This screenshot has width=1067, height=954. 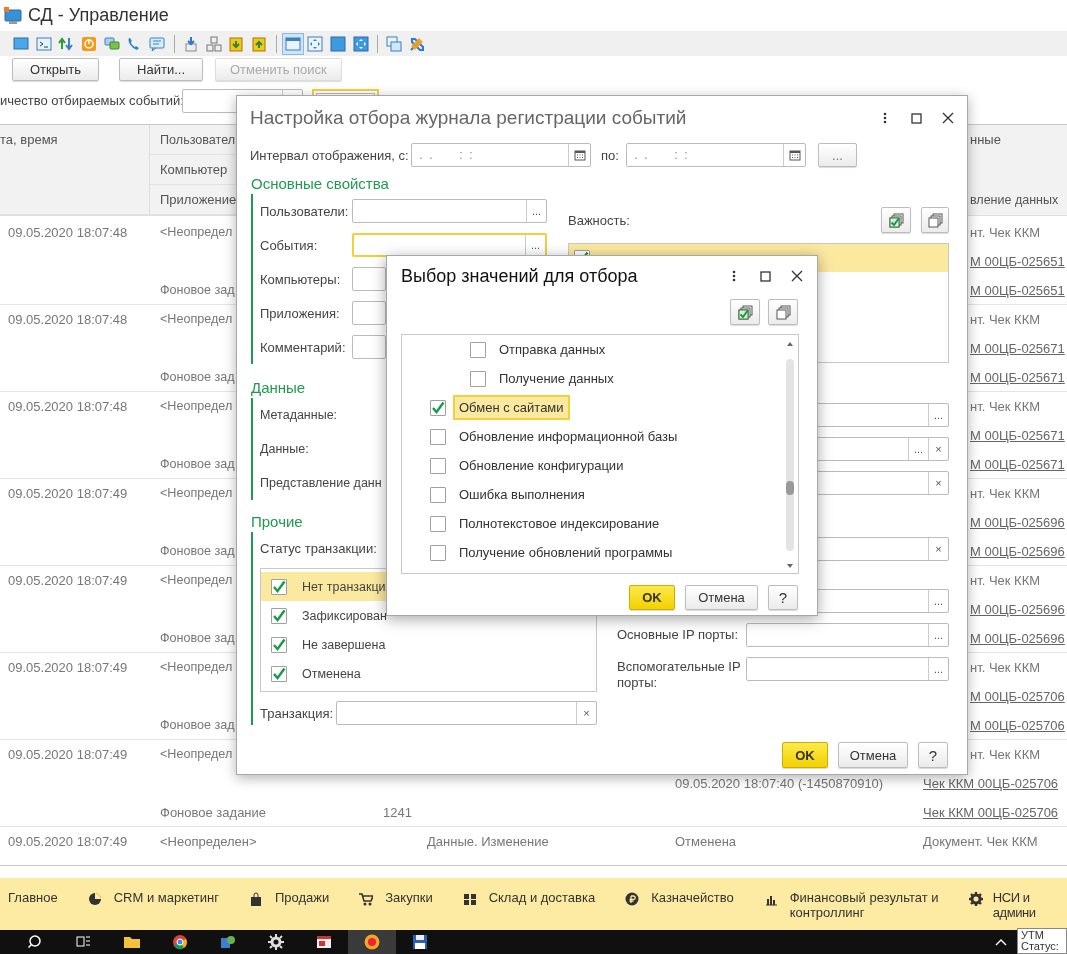 I want to click on field-label: События:, so click(x=289, y=245).